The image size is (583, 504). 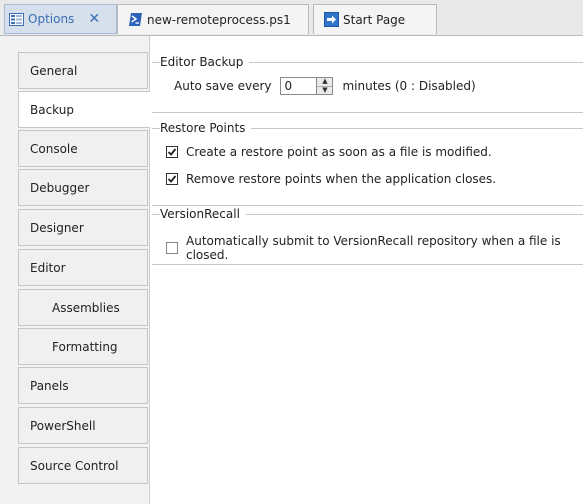 What do you see at coordinates (206, 128) in the screenshot?
I see `restore-points-title: Restore Points` at bounding box center [206, 128].